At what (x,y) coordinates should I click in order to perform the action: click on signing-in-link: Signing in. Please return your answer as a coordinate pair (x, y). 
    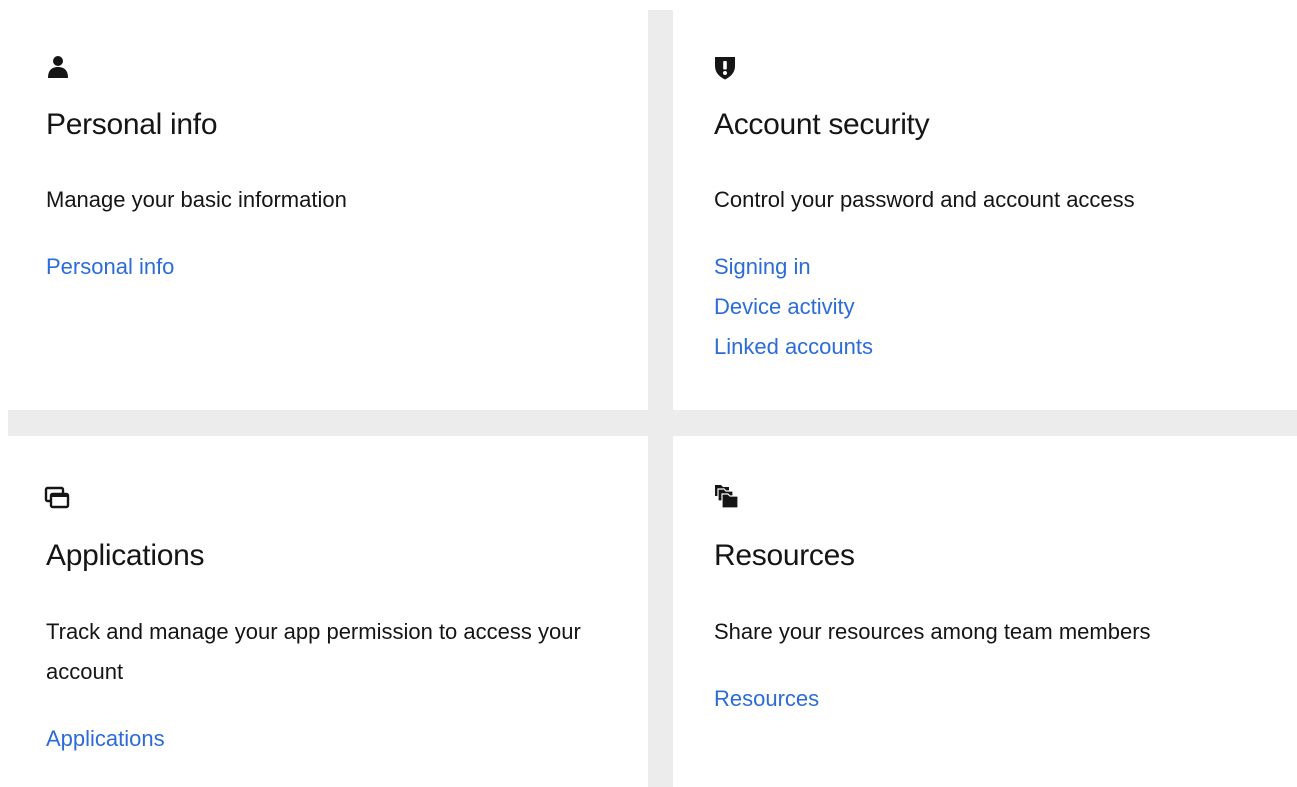
    Looking at the image, I should click on (762, 266).